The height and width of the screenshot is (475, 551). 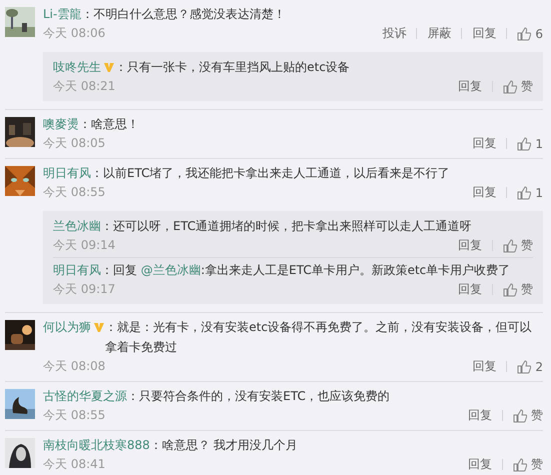 I want to click on comment-text: ：只要符合条件的，没有安装ETC，也应该免费的, so click(x=259, y=396).